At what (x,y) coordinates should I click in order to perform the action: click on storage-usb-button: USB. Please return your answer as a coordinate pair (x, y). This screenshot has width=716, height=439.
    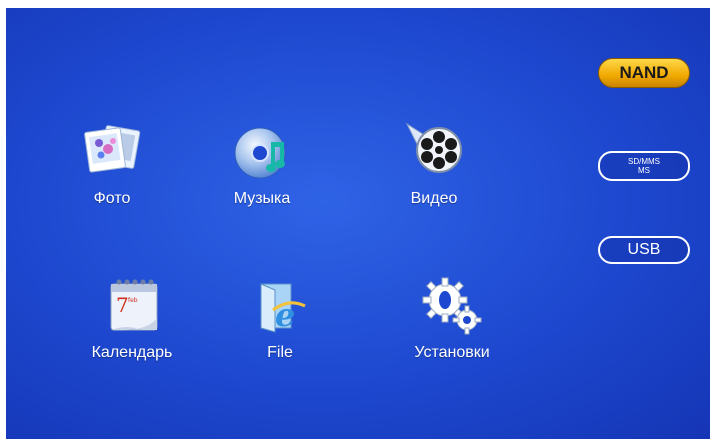
    Looking at the image, I should click on (644, 250).